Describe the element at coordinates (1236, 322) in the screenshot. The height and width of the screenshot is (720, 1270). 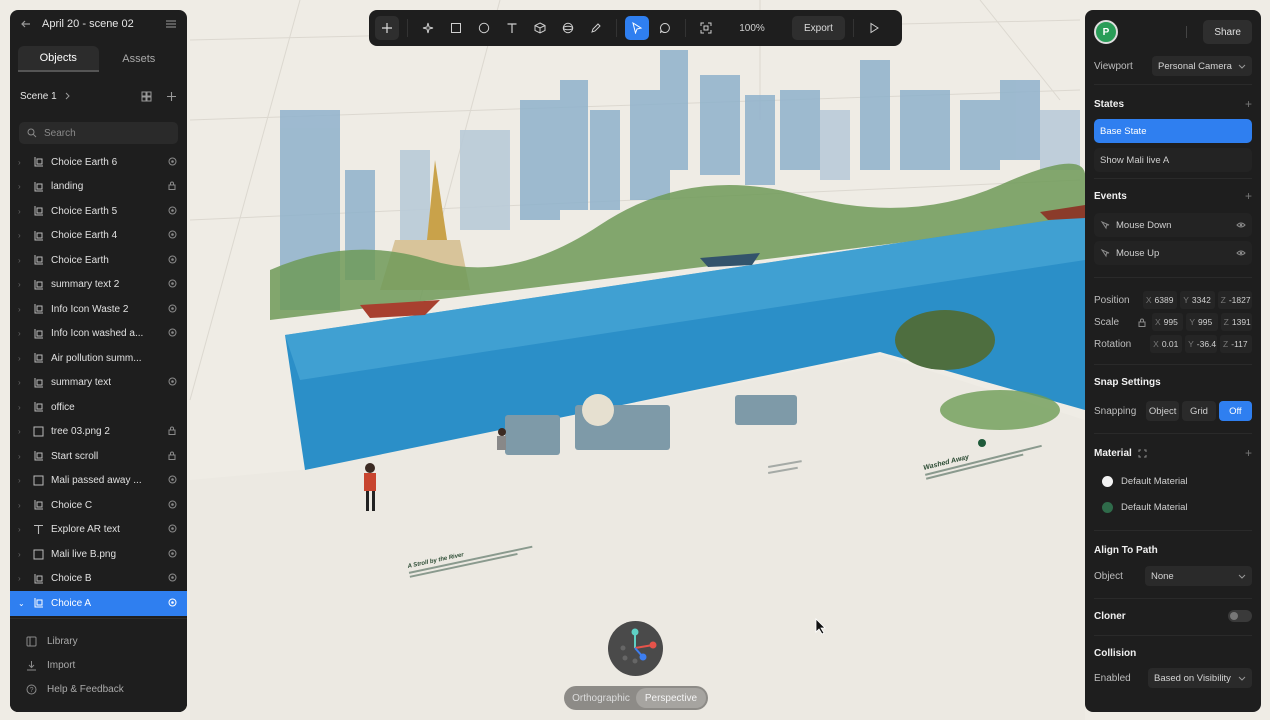
I see `scale-z-field: Z 1391` at that location.